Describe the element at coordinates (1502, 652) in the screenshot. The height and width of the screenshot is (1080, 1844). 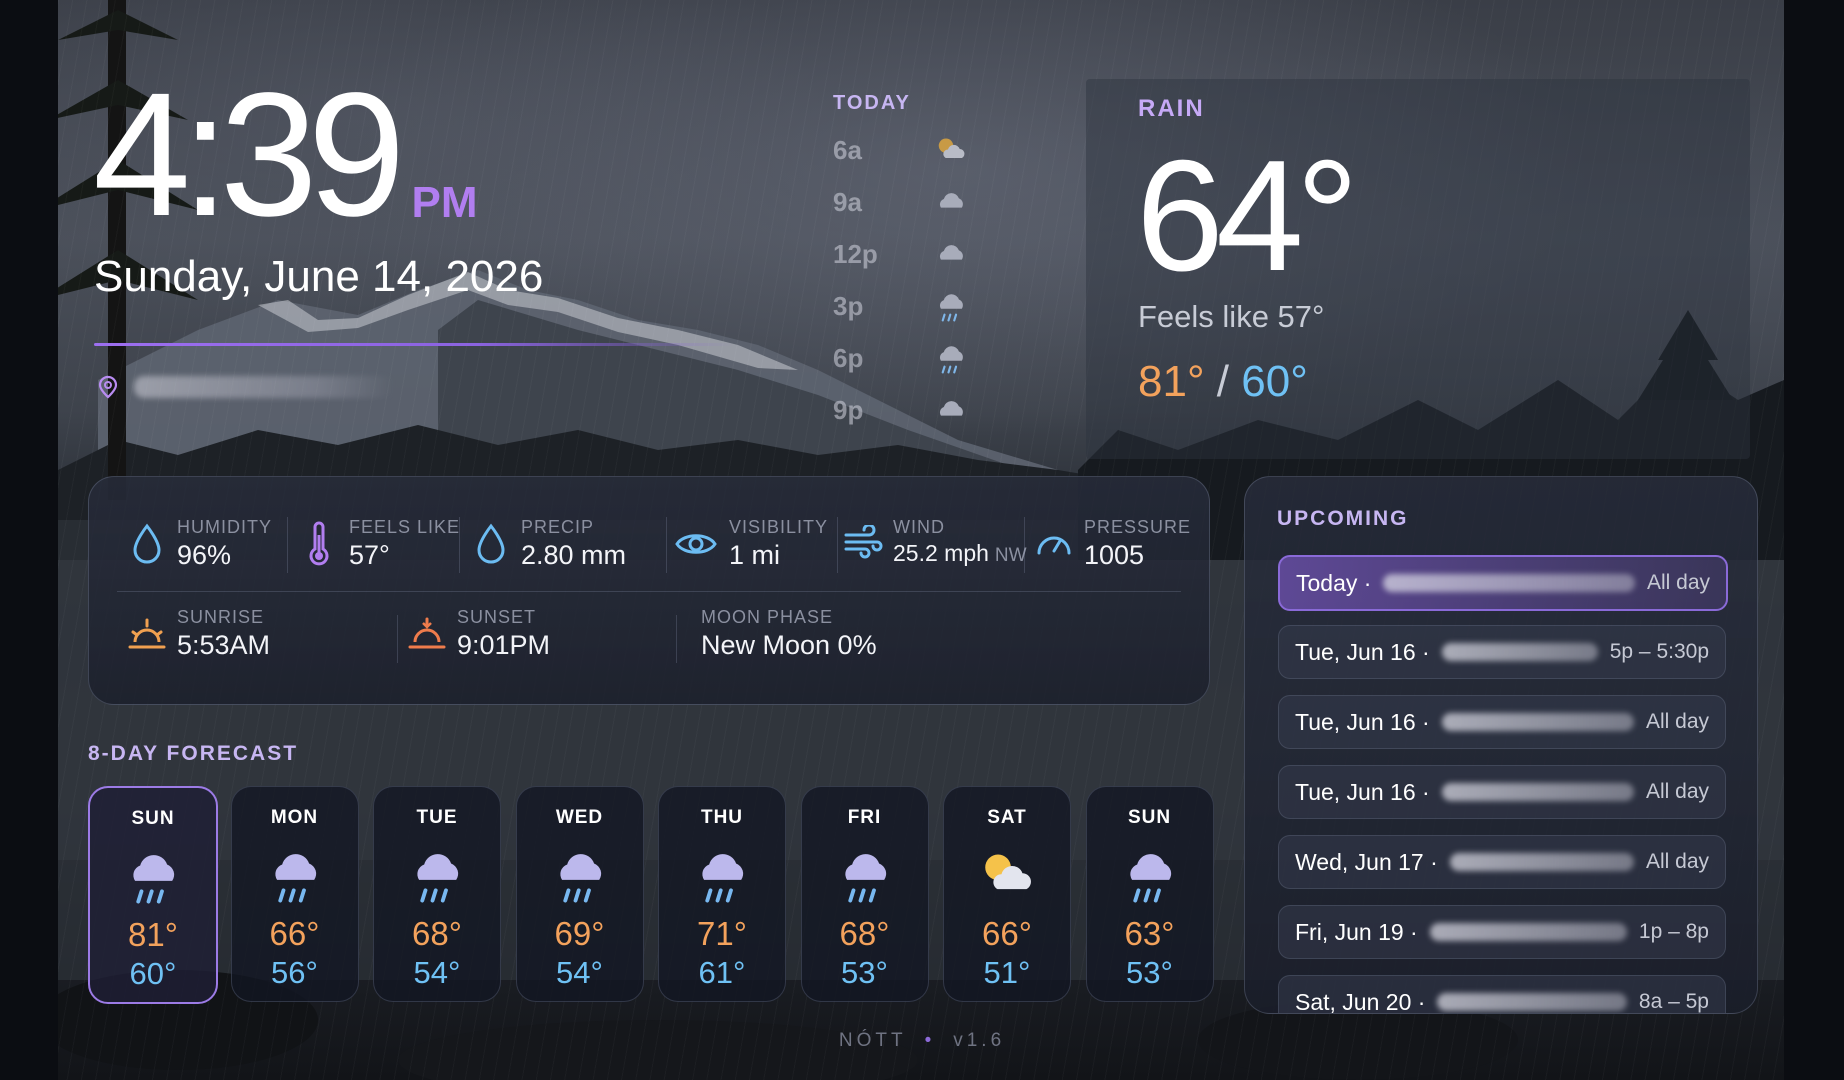
I see `upcoming-event: Tue, Jun 16 · 5p – 5:30p` at that location.